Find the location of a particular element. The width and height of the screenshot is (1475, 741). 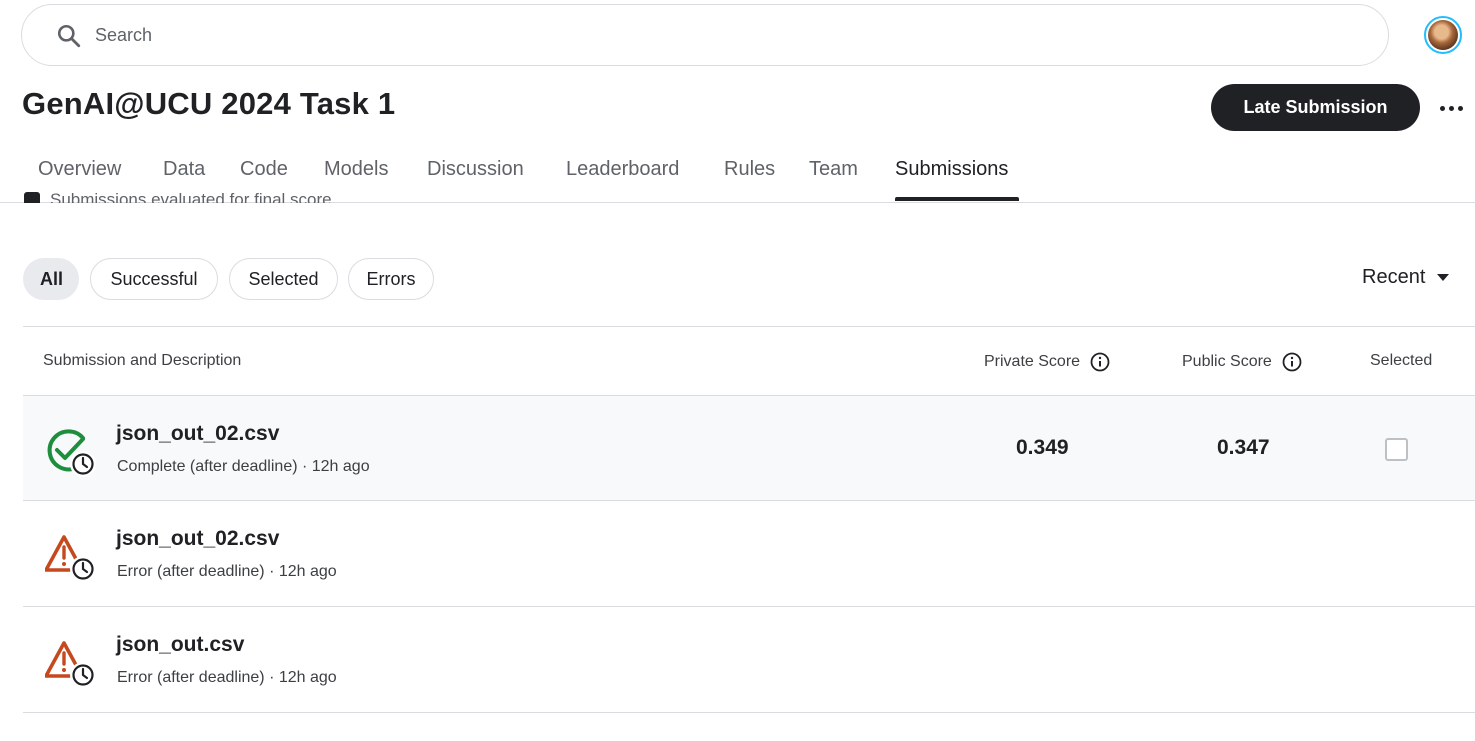

submission-filename: json_out.csv is located at coordinates (180, 645).